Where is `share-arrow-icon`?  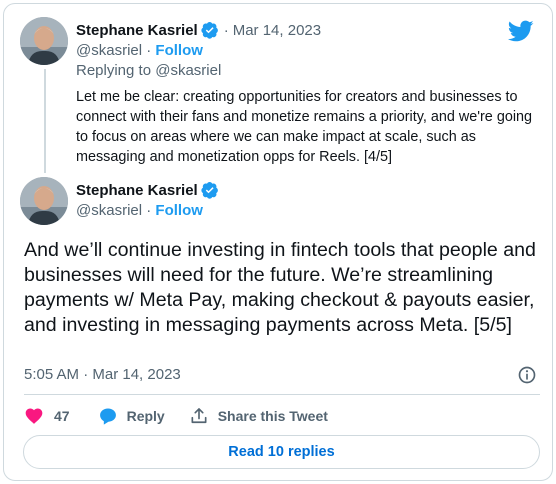 share-arrow-icon is located at coordinates (199, 416).